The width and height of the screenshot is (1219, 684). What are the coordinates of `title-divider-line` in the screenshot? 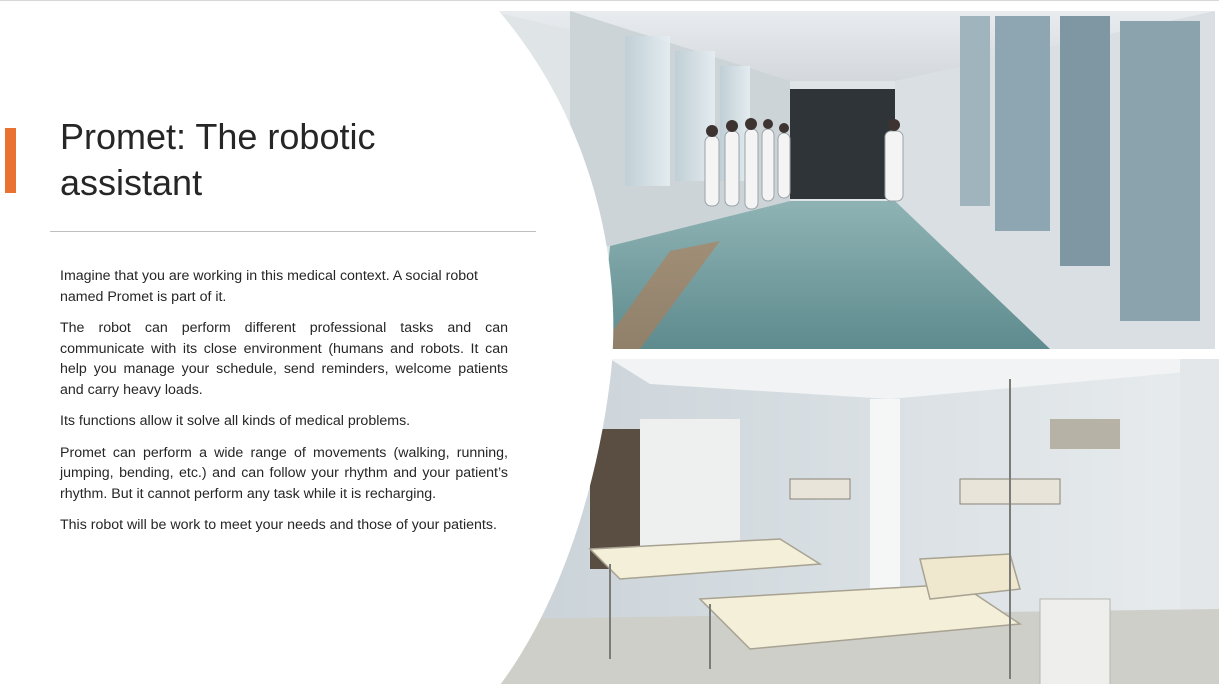 It's located at (293, 231).